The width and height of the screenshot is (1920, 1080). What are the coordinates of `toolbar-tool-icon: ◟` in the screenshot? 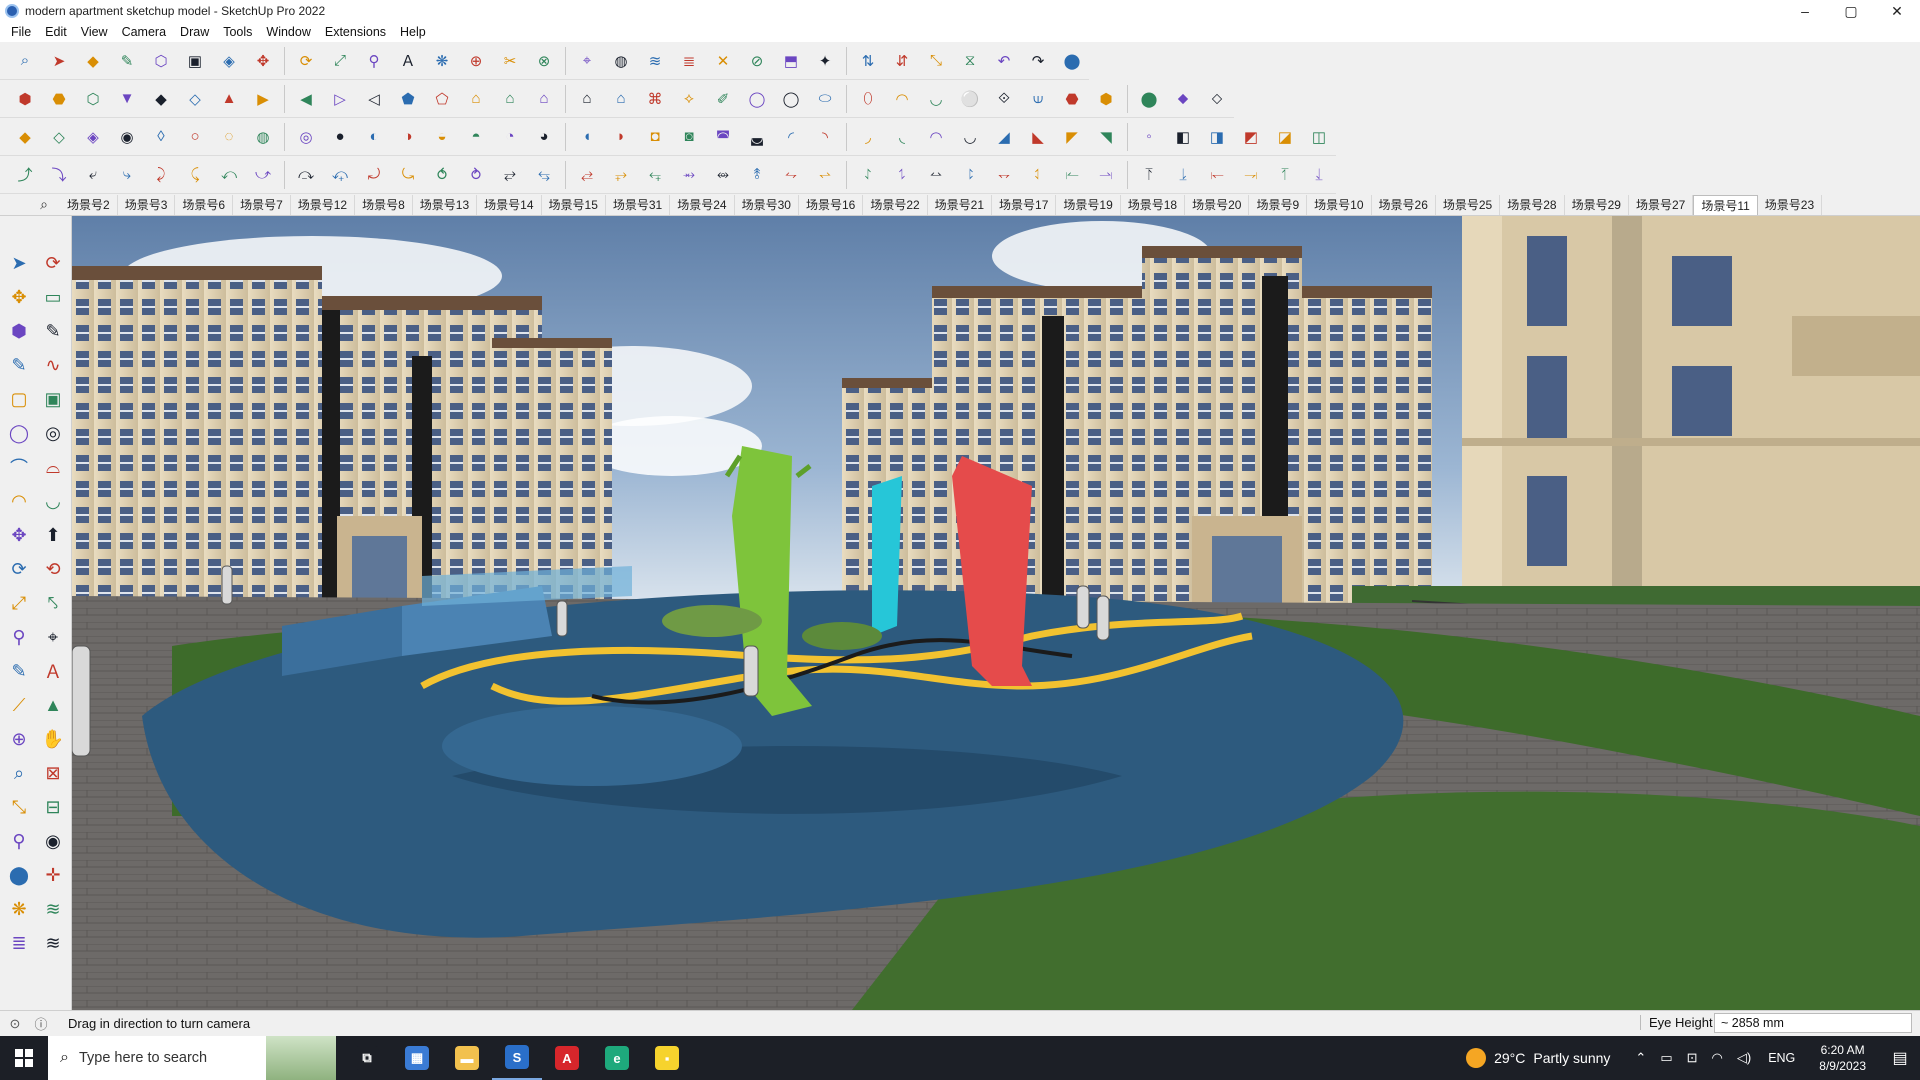 It's located at (902, 137).